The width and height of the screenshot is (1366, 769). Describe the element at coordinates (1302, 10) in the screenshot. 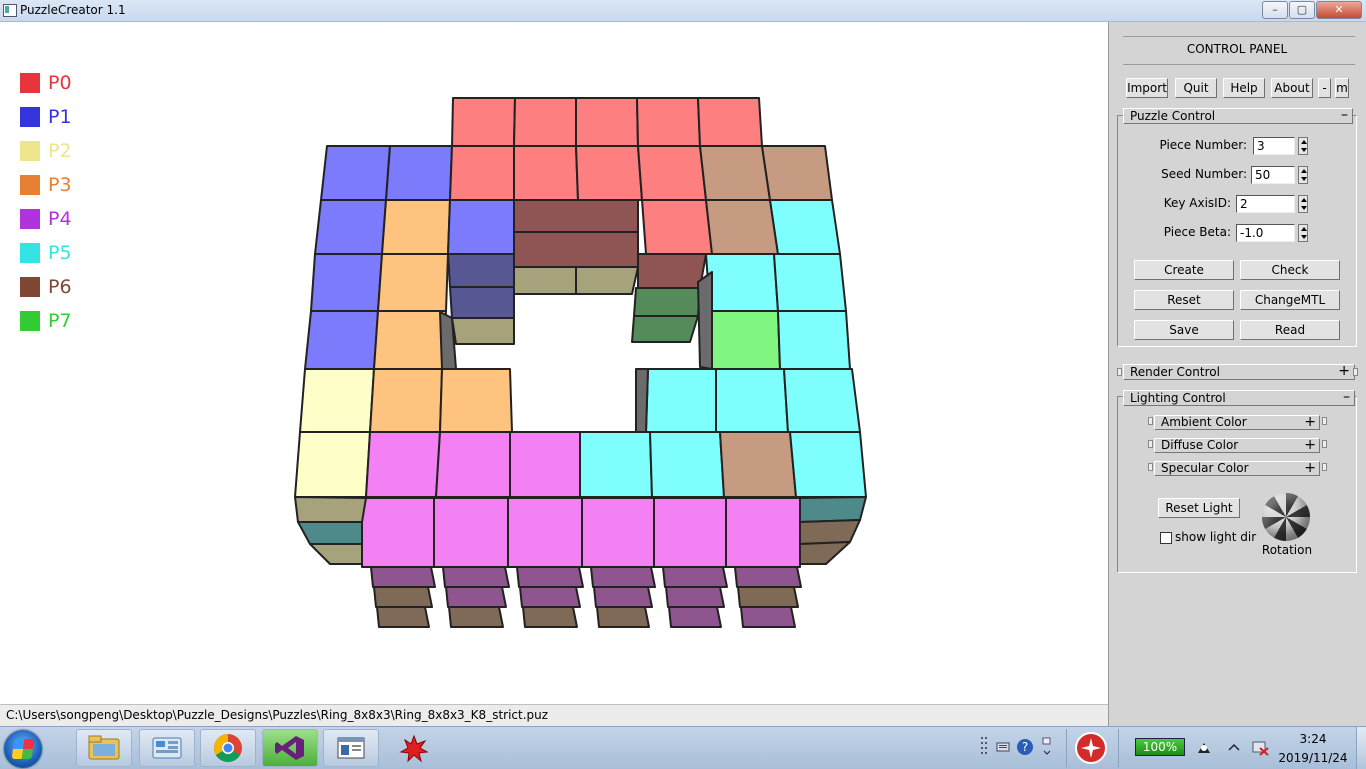

I see `maximize-button: ▢` at that location.